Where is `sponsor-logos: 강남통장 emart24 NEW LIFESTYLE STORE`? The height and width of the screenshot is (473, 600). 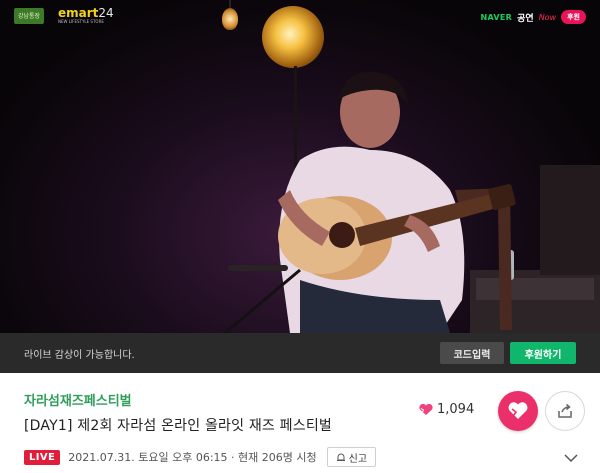
sponsor-logos: 강남통장 emart24 NEW LIFESTYLE STORE is located at coordinates (64, 15).